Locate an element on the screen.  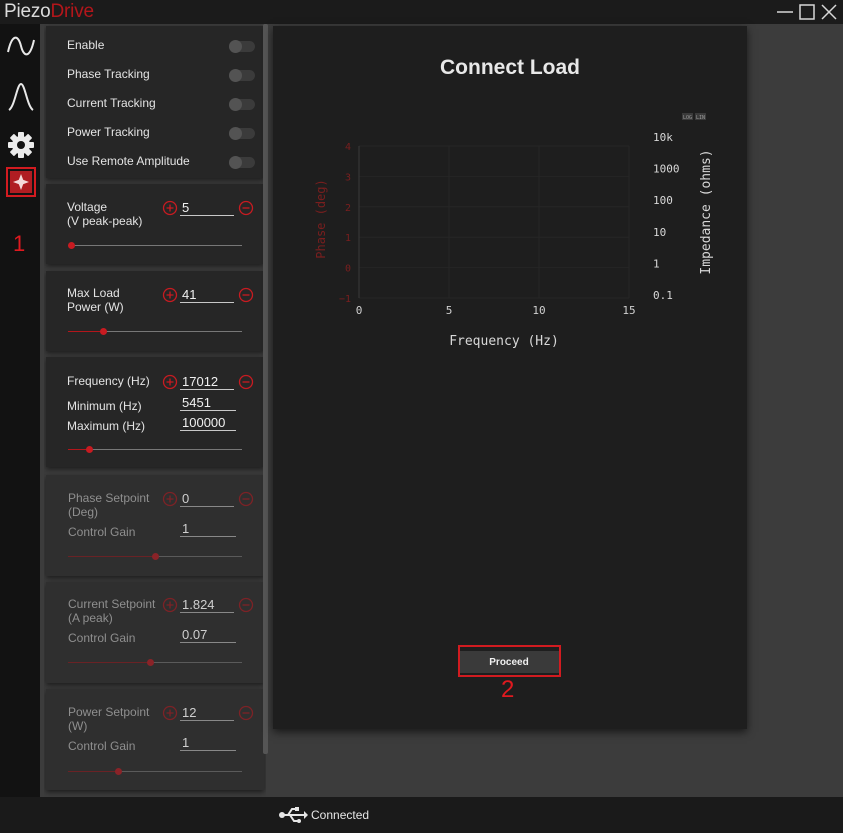
max-load-input: 41 is located at coordinates (207, 295).